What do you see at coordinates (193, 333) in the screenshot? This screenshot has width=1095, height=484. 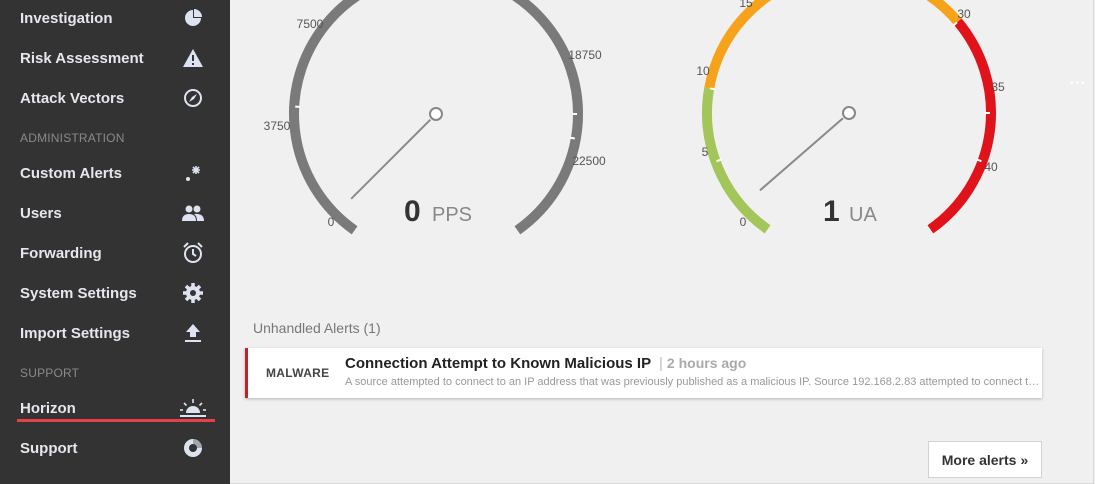 I see `upload-icon` at bounding box center [193, 333].